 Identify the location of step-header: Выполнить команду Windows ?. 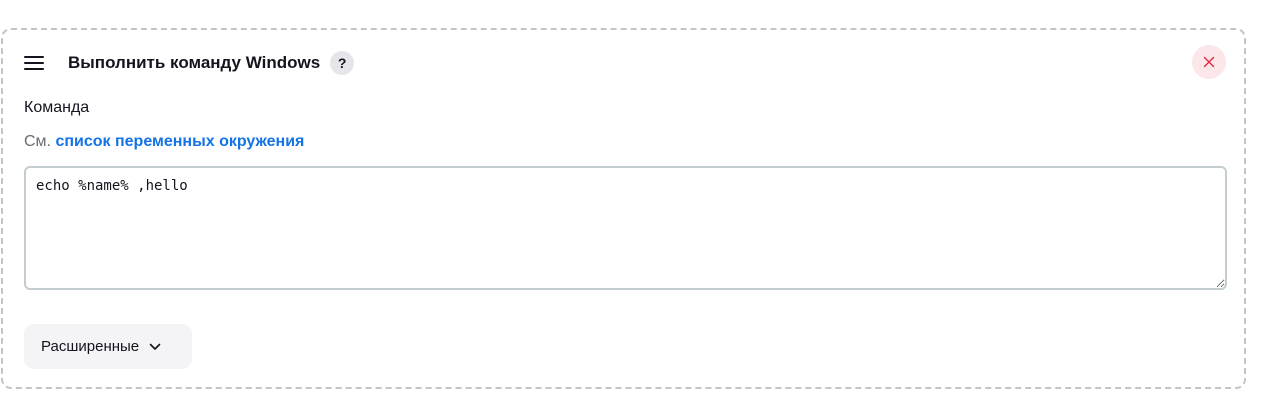
(625, 62).